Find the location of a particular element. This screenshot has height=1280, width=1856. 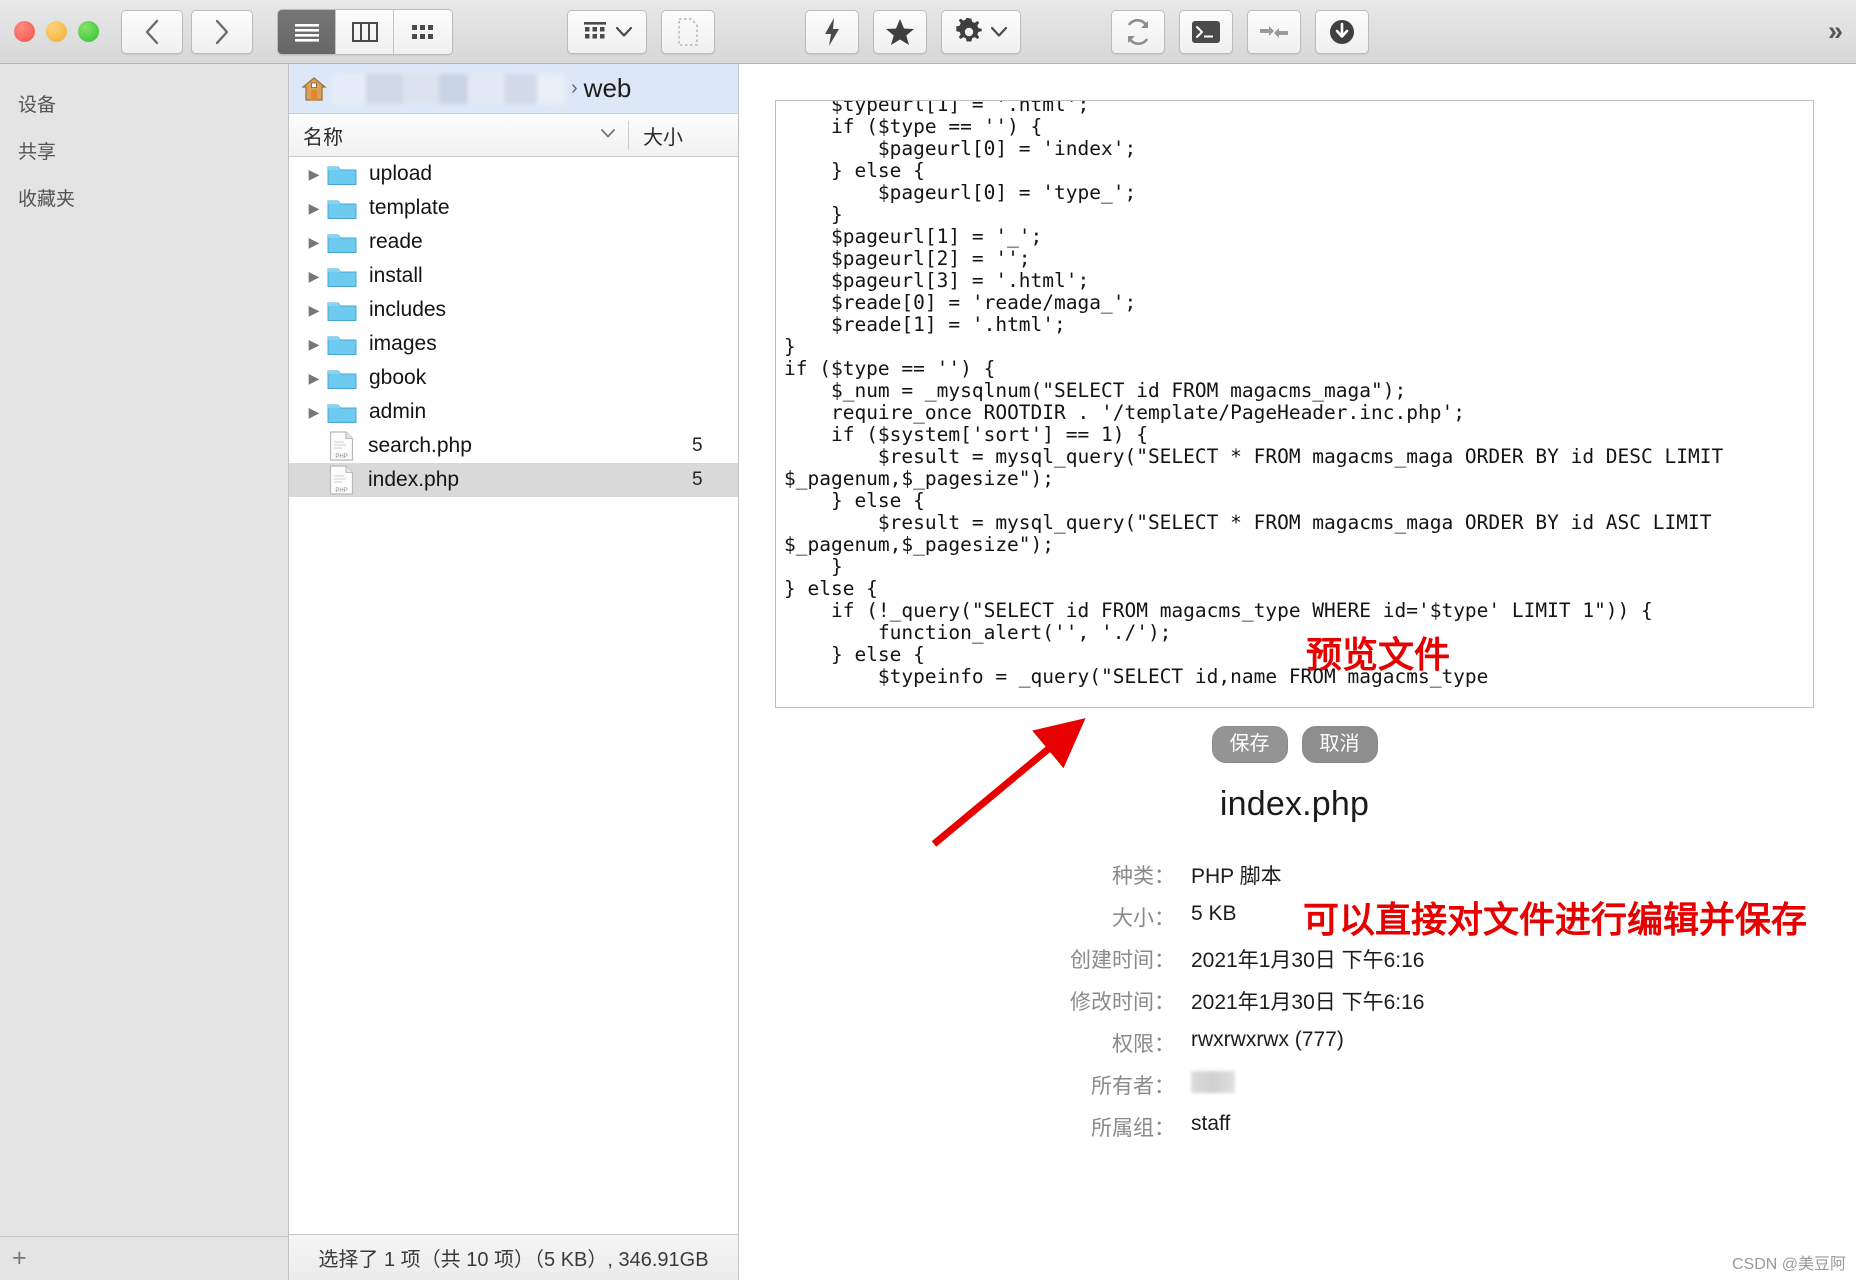

minimize-button is located at coordinates (56, 31).